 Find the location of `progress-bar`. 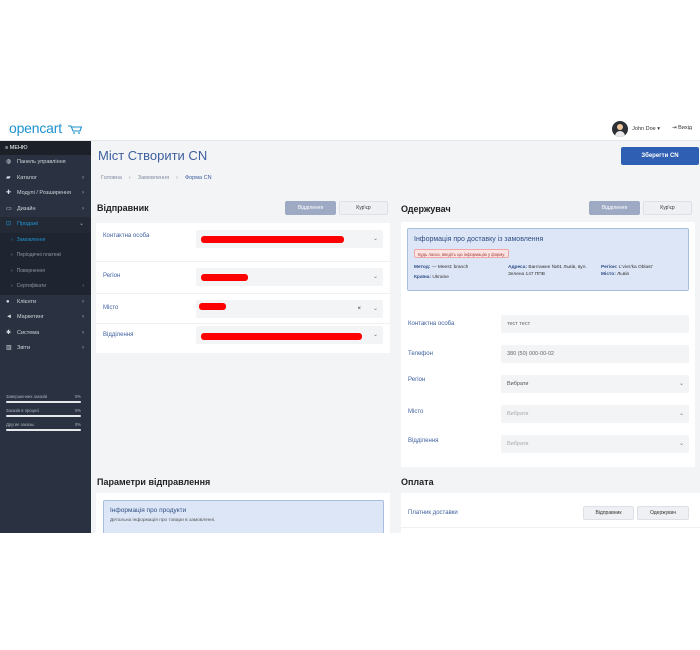

progress-bar is located at coordinates (43, 430).